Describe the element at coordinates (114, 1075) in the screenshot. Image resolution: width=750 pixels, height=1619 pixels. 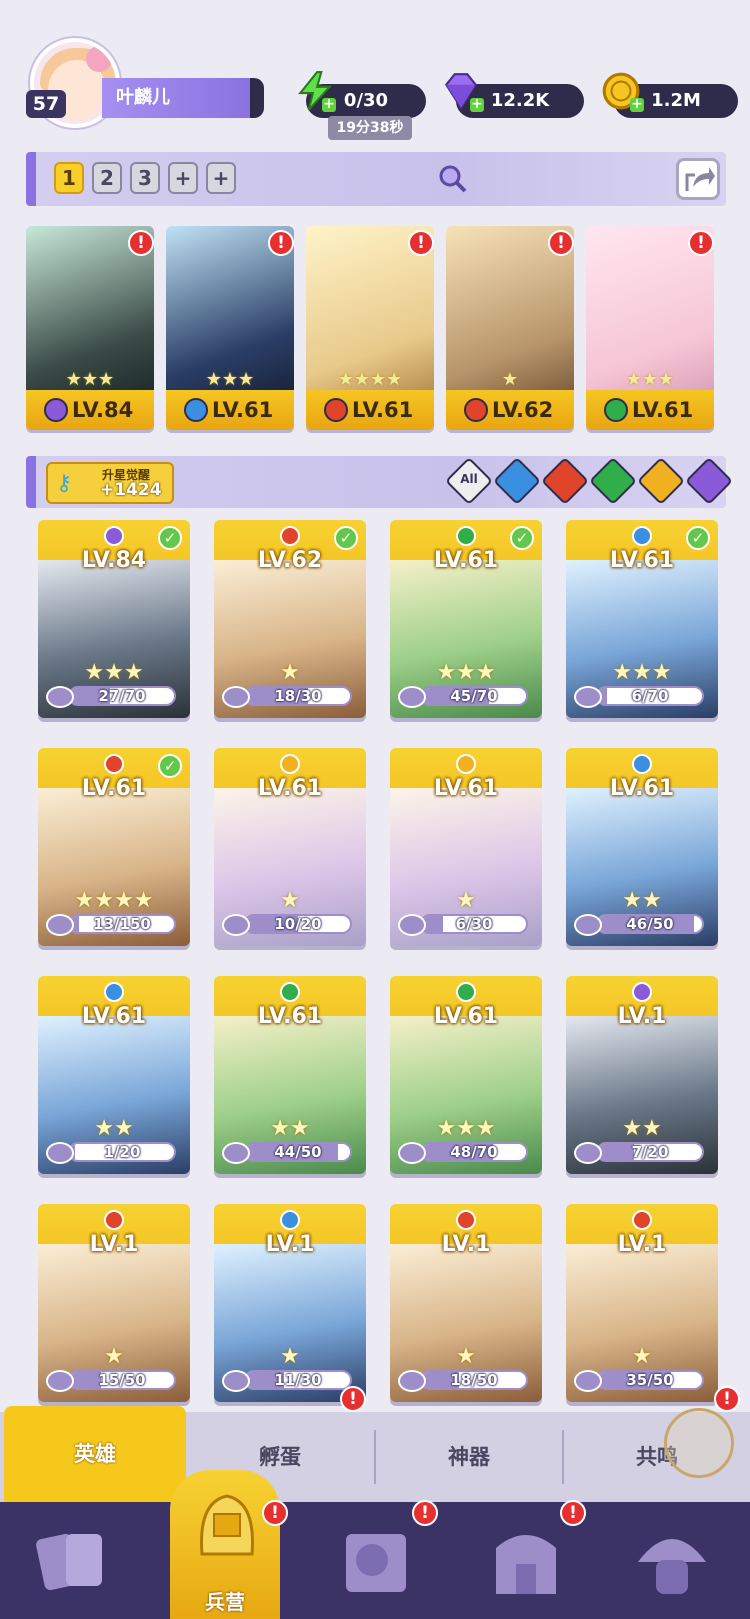
I see `hero-card: LV.61 ★★ 1/20` at that location.